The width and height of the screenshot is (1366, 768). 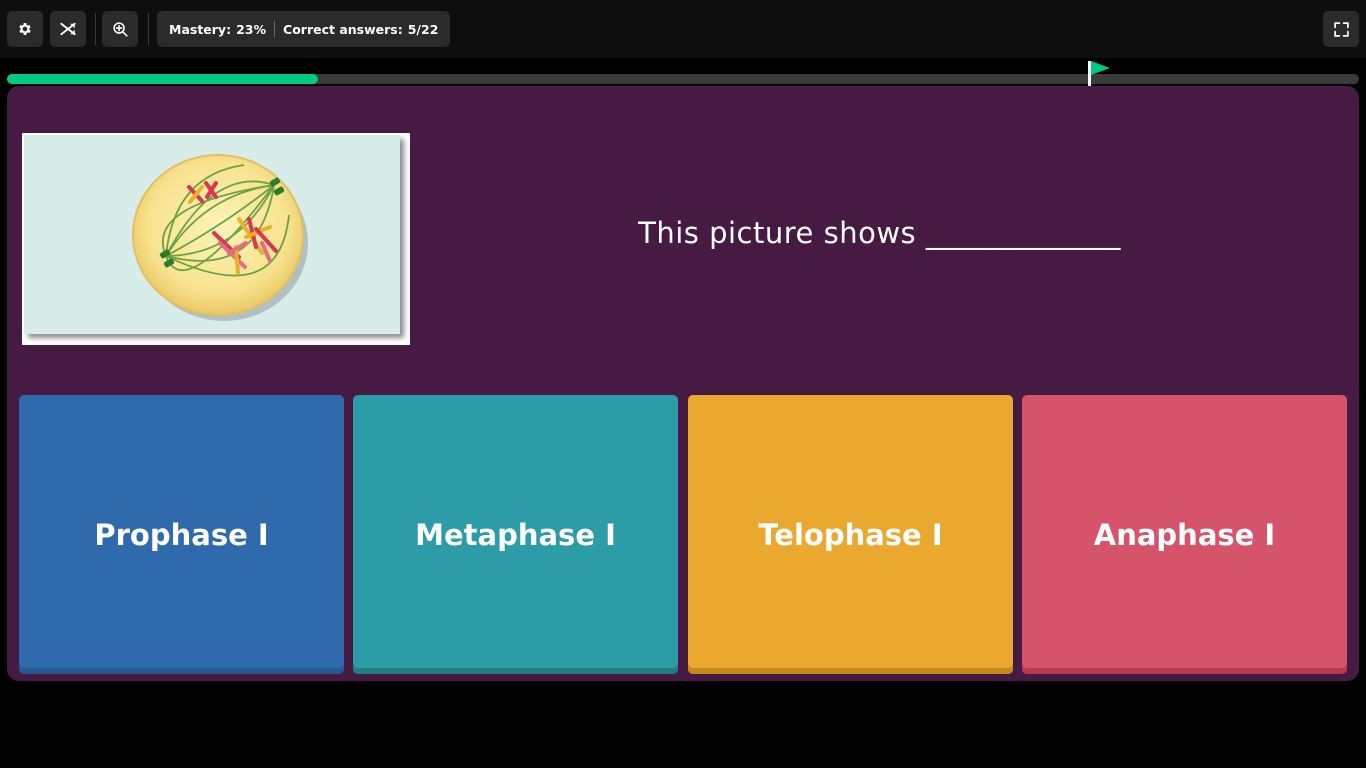 I want to click on powerup-button, so click(x=68, y=29).